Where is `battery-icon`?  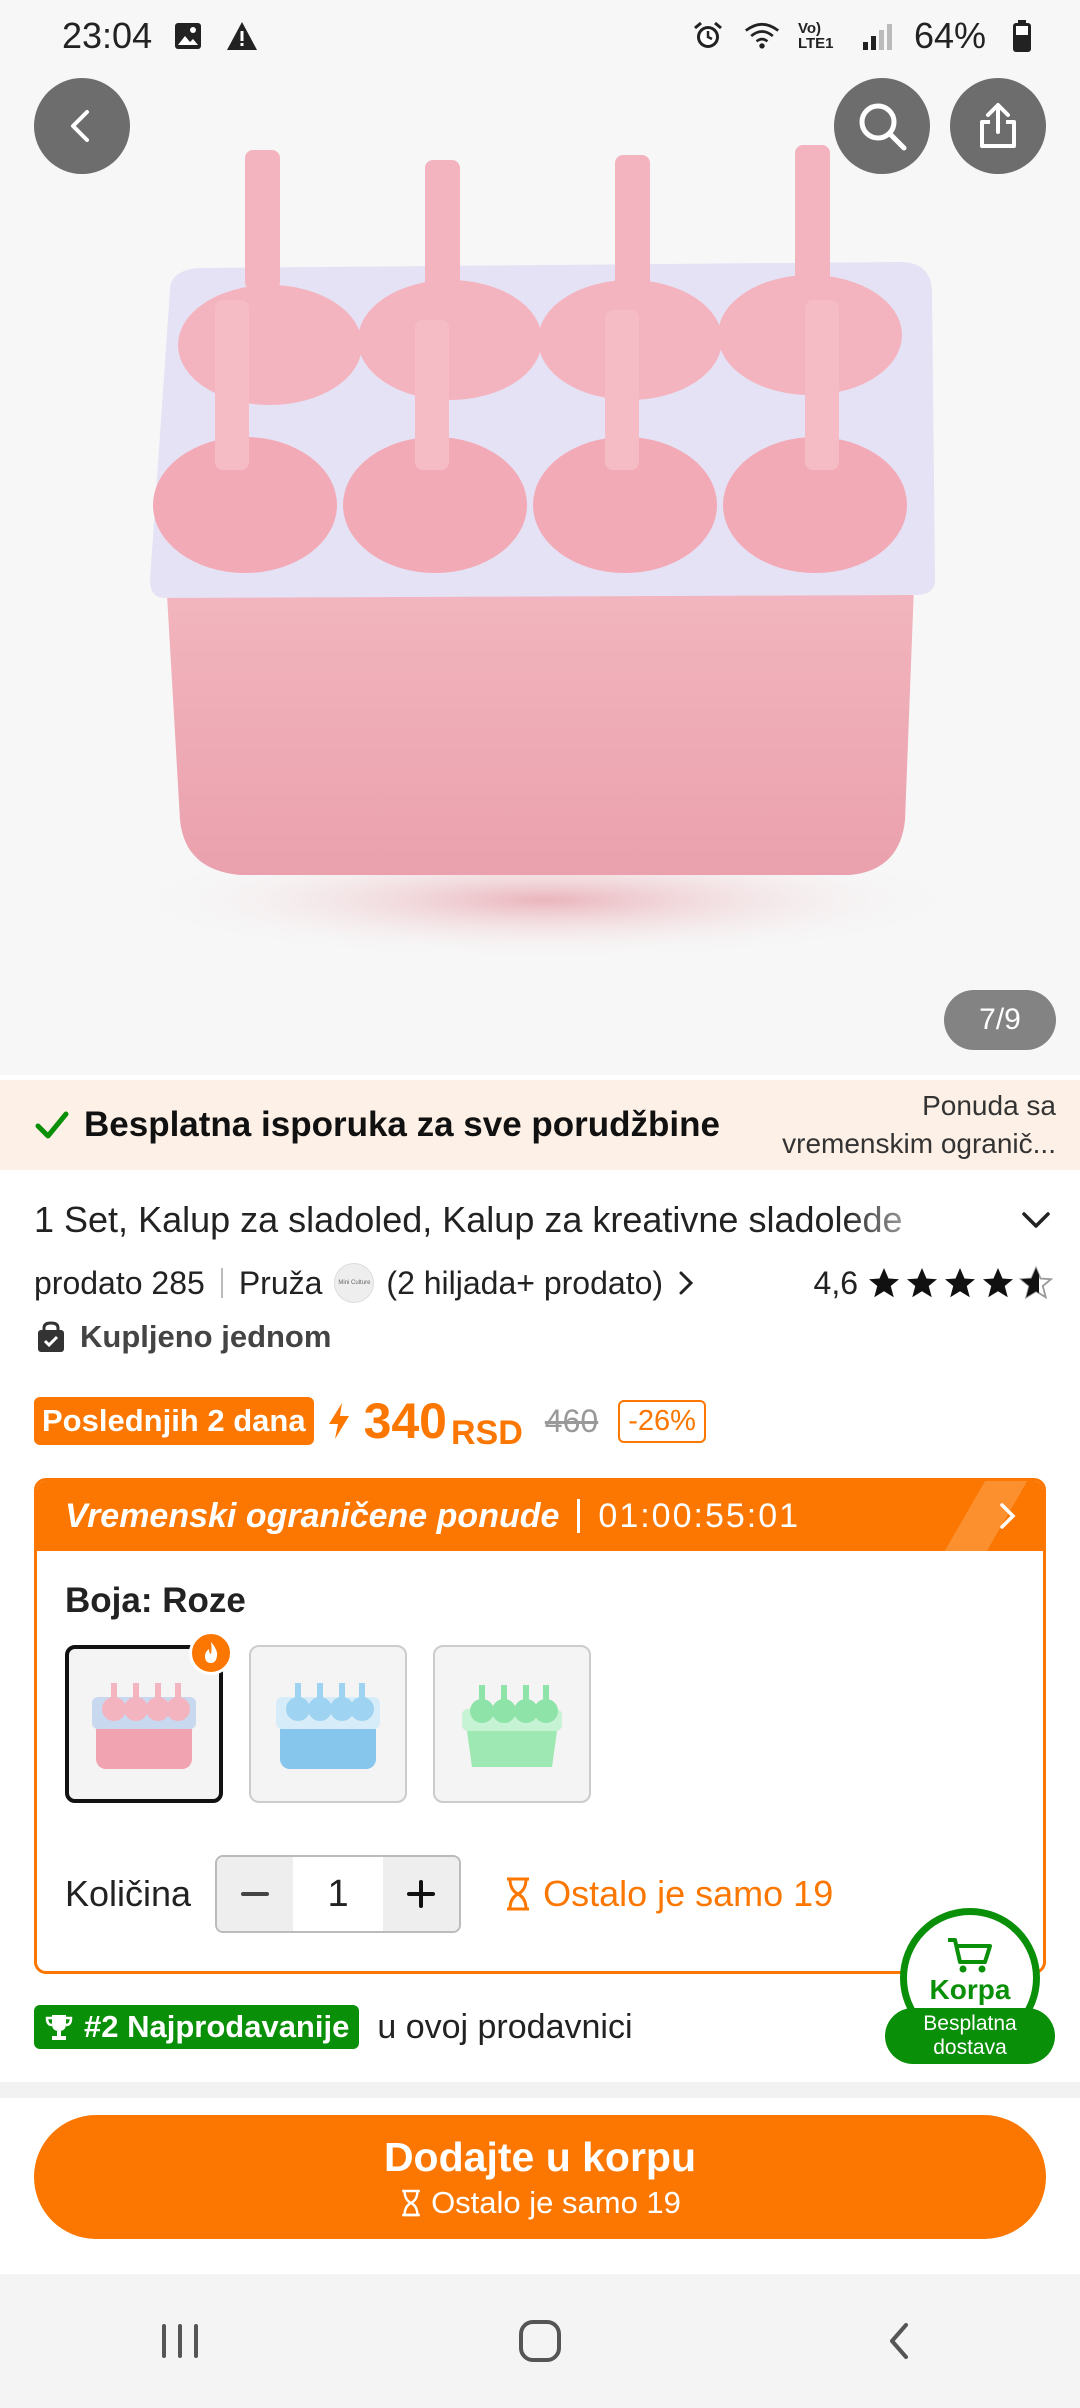
battery-icon is located at coordinates (1022, 36).